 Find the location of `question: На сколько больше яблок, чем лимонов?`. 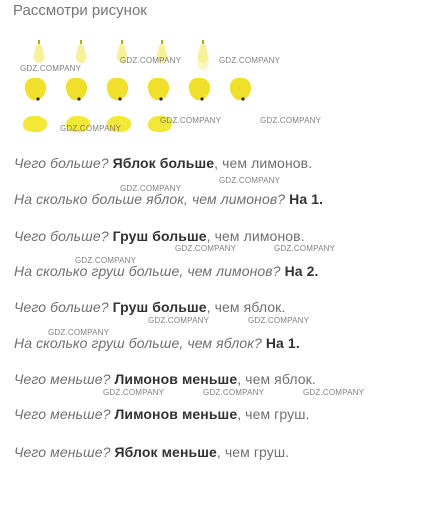

question: На сколько больше яблок, чем лимонов? is located at coordinates (150, 199).